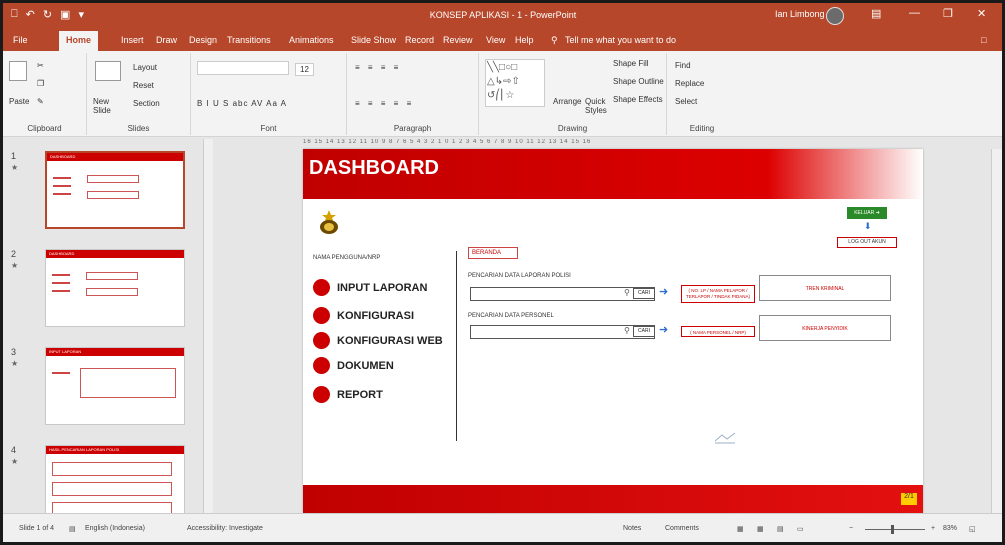 Image resolution: width=1005 pixels, height=545 pixels. I want to click on clipboard-label: Clipboard, so click(44, 128).